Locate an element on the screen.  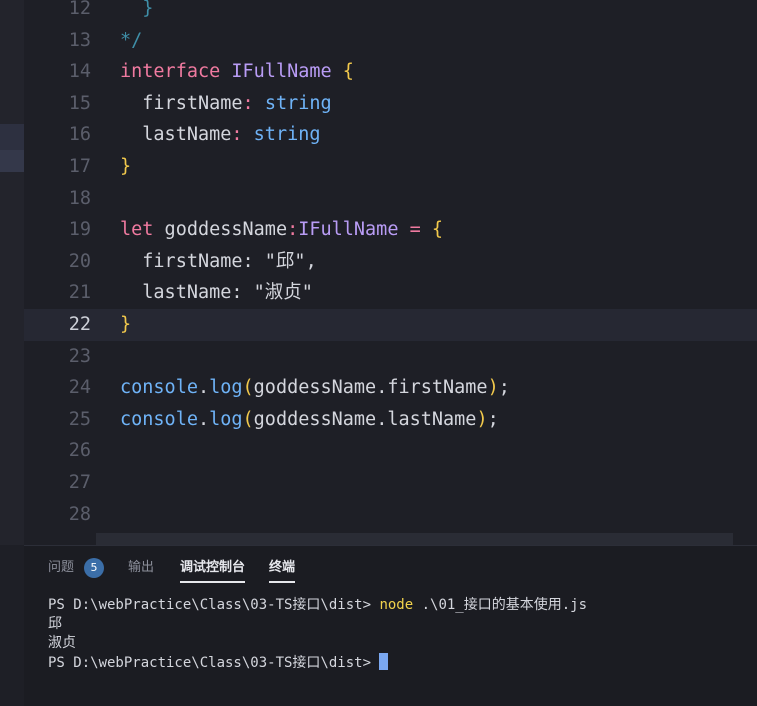
terminal-command-args: .\01_接口的基本使用.js is located at coordinates (500, 605).